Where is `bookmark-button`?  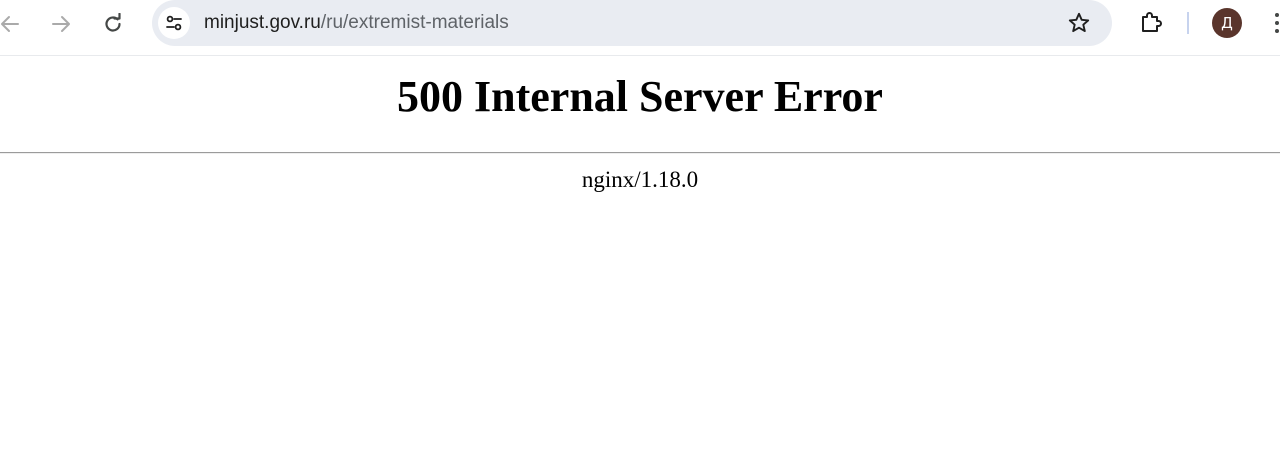
bookmark-button is located at coordinates (1079, 23).